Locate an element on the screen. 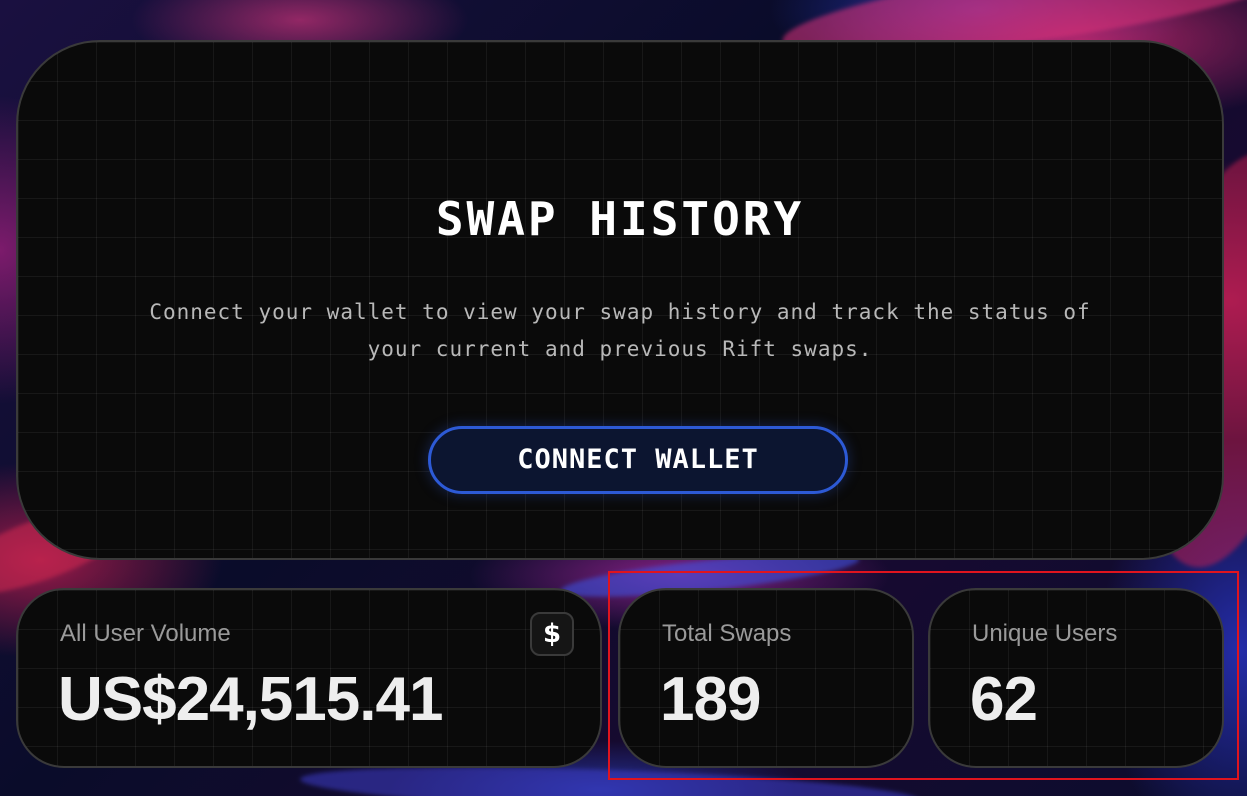 The image size is (1247, 796). stat-label-total-swaps: Total Swaps is located at coordinates (727, 633).